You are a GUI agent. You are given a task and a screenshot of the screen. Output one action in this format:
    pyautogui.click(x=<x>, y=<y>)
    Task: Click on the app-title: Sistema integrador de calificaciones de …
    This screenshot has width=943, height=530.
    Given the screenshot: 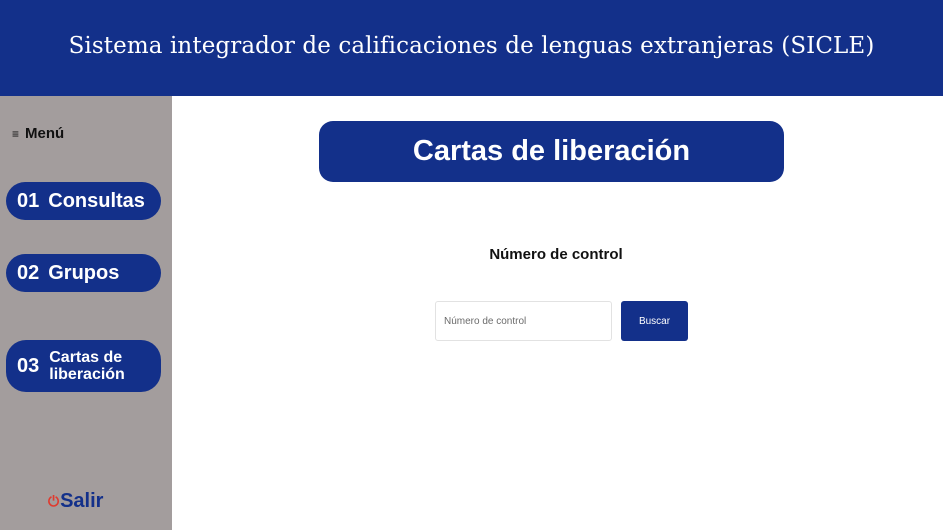 What is the action you would take?
    pyautogui.click(x=471, y=46)
    